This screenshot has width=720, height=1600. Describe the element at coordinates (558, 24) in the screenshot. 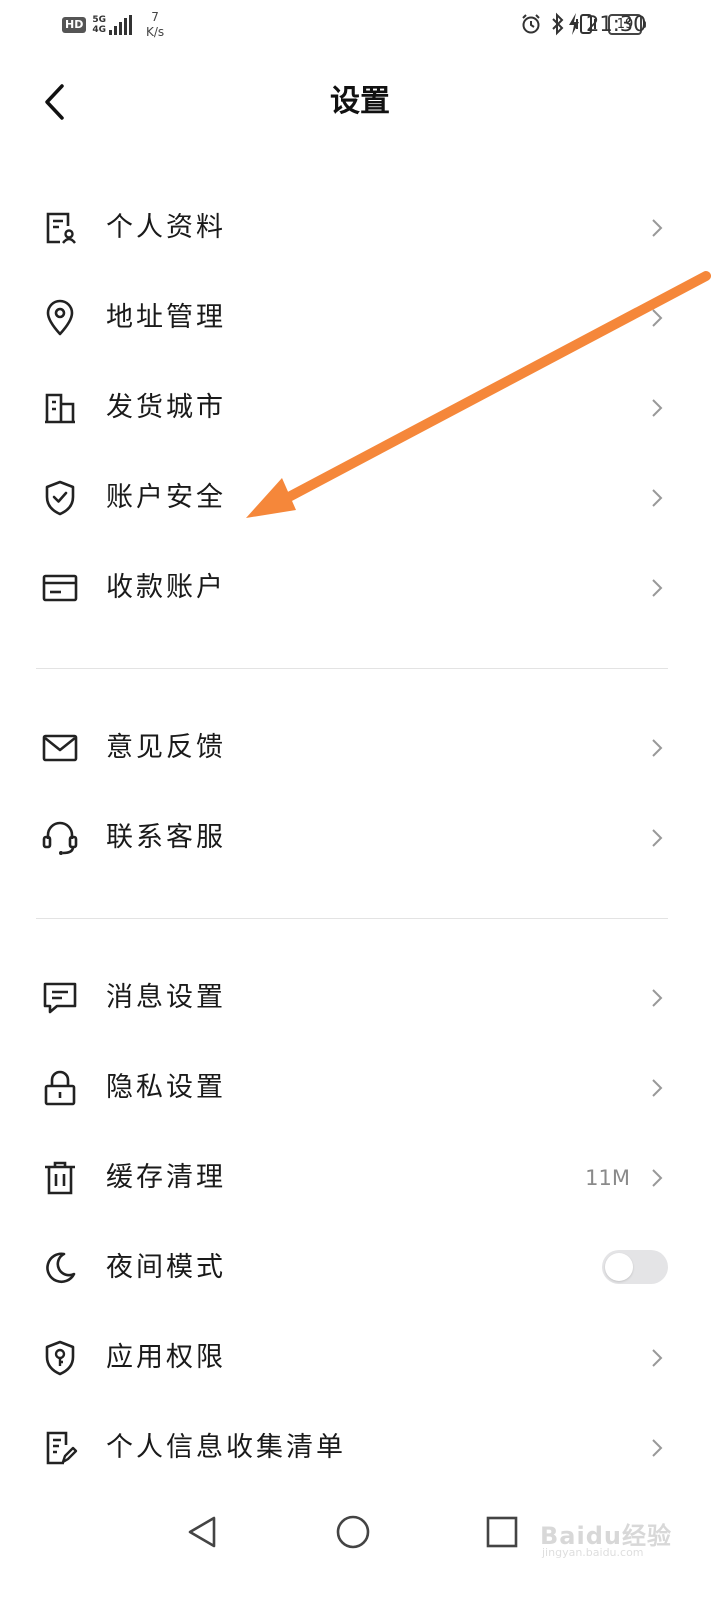

I see `bluetooth-icon` at that location.